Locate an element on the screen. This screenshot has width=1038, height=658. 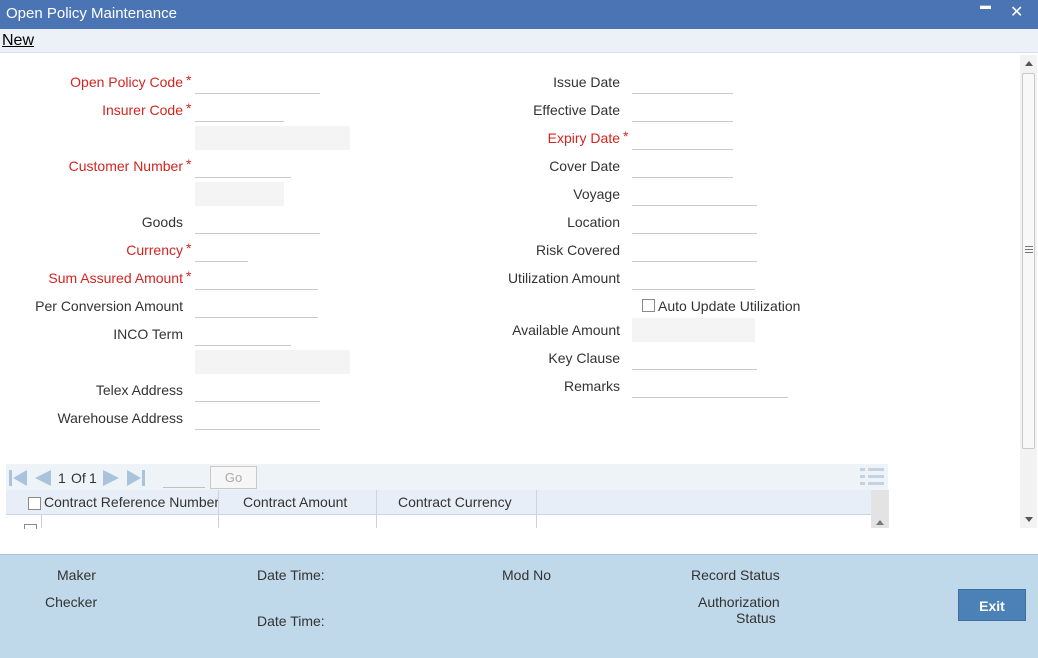
customer-number-input is located at coordinates (243, 166).